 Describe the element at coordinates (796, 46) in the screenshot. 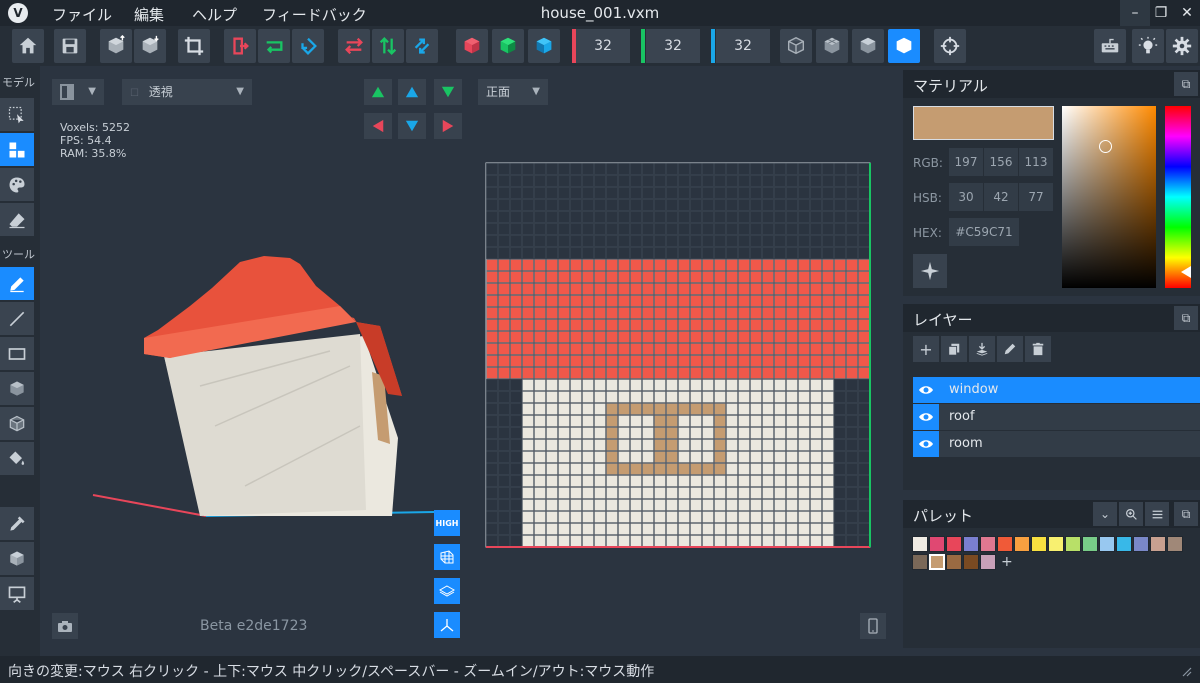

I see `wireframe-button` at that location.